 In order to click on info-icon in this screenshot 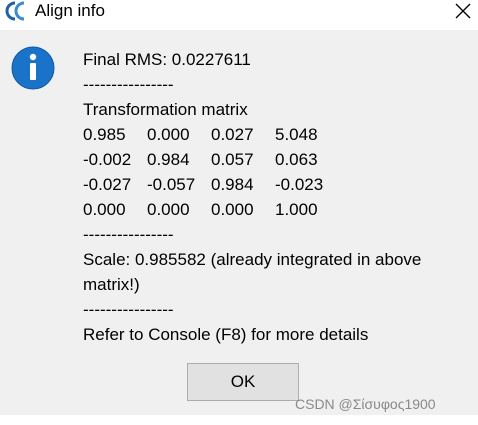, I will do `click(33, 68)`.